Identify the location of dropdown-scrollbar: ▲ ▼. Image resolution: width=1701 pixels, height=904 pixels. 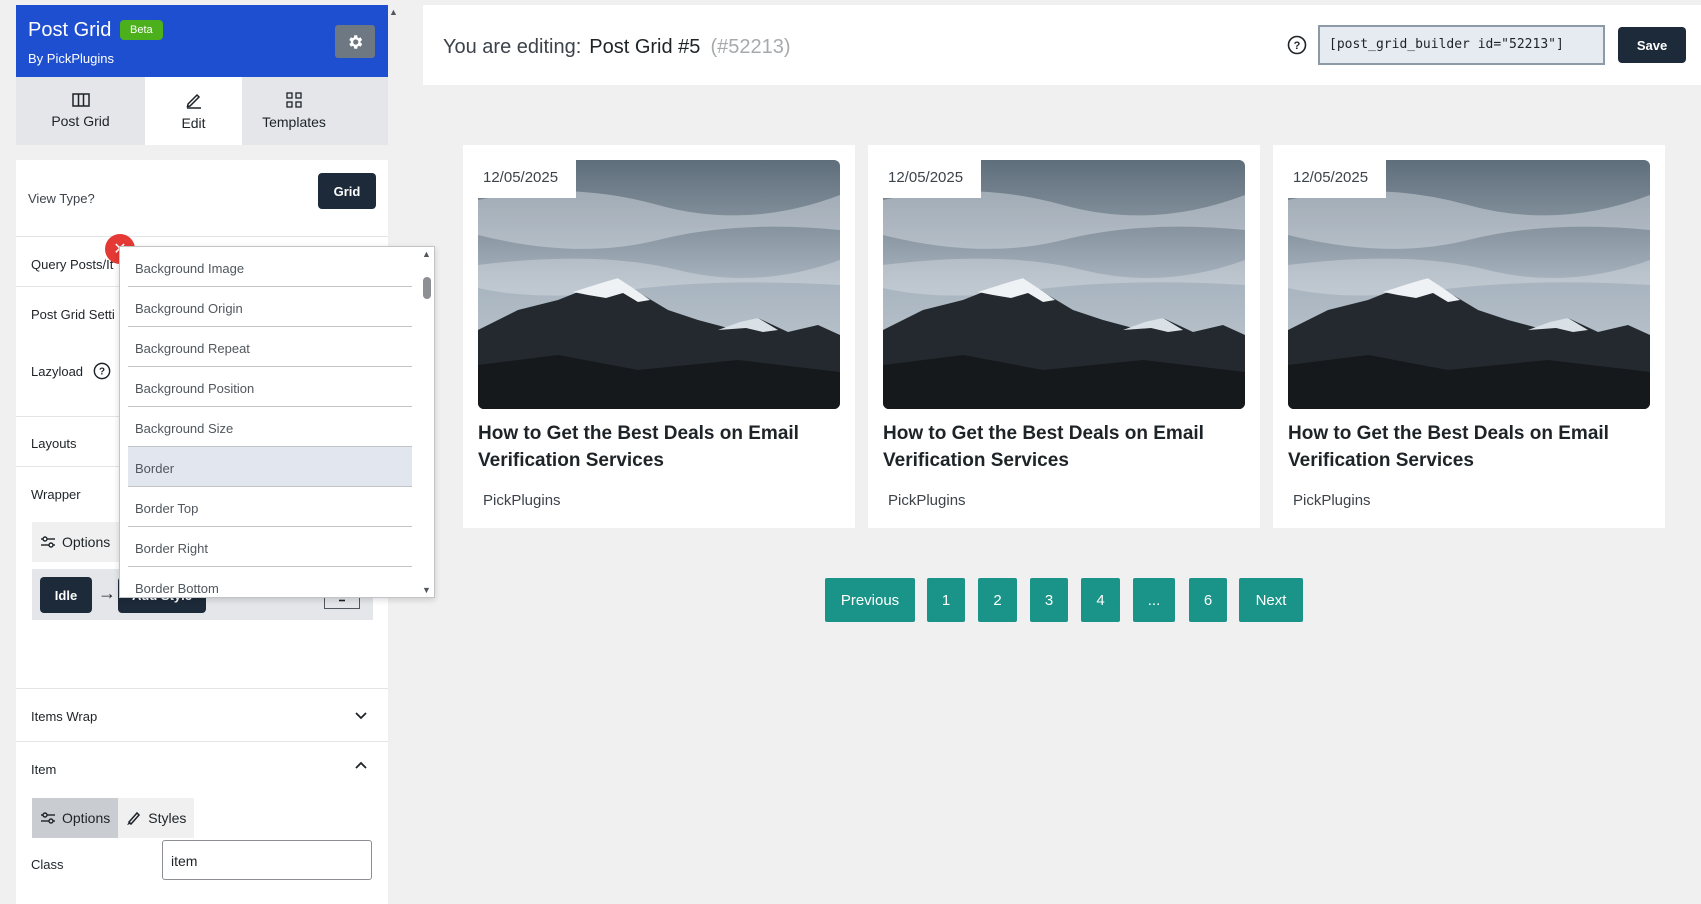
(427, 422).